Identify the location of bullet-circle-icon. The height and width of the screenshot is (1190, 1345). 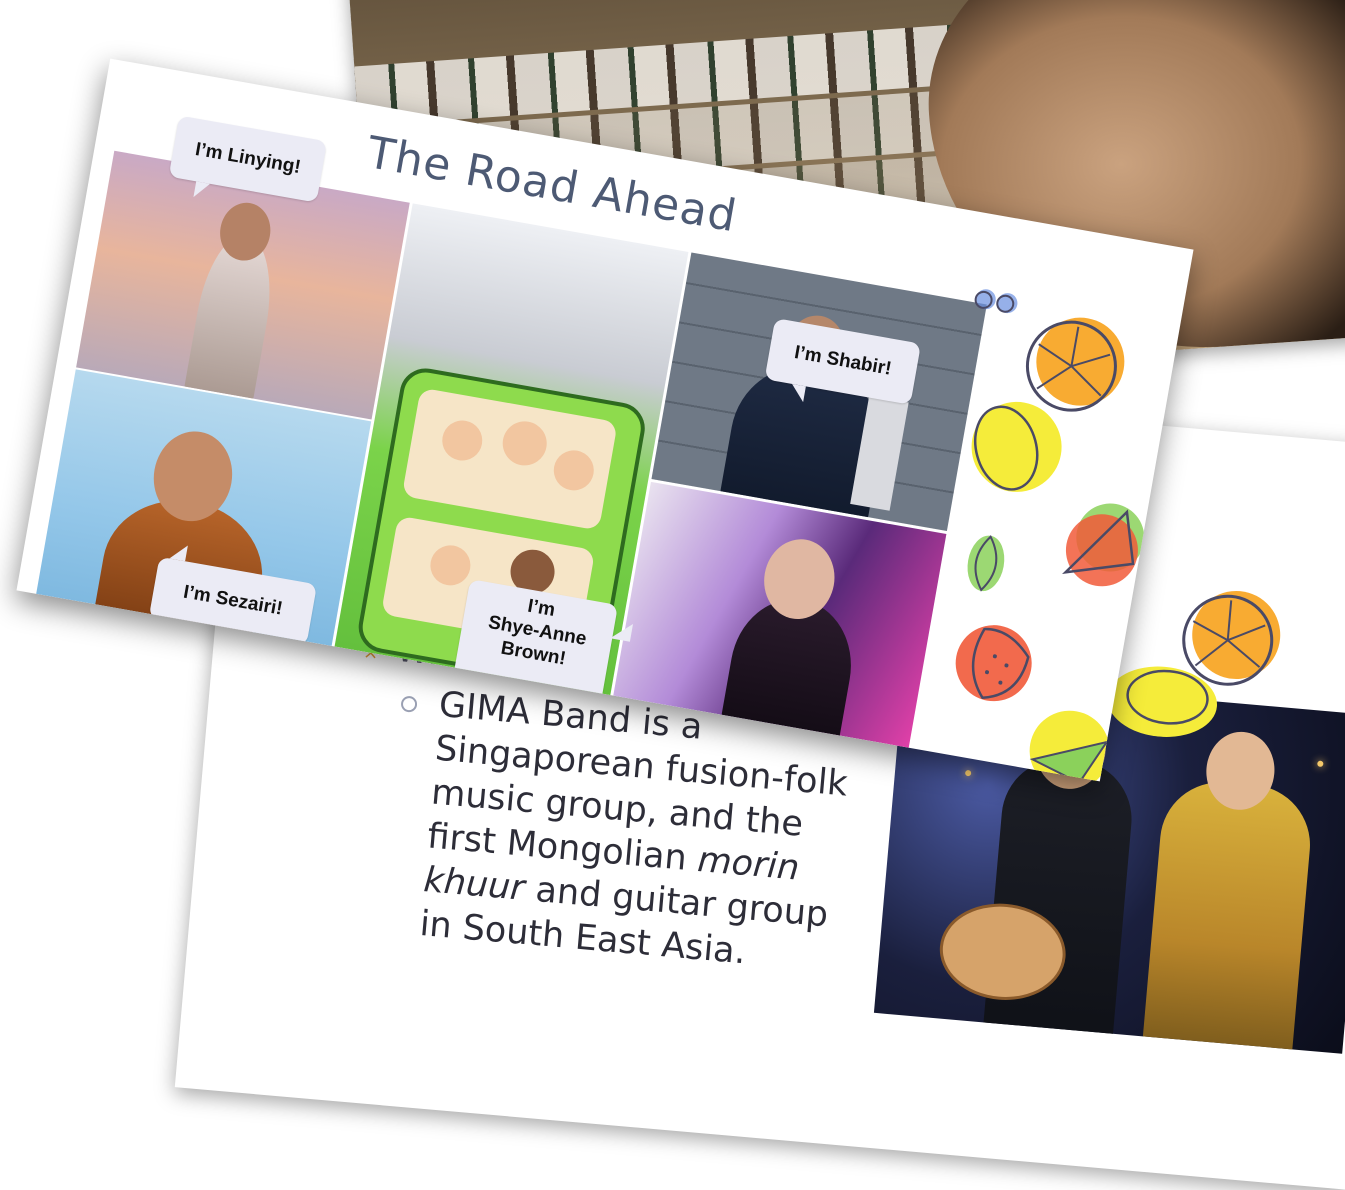
(409, 704).